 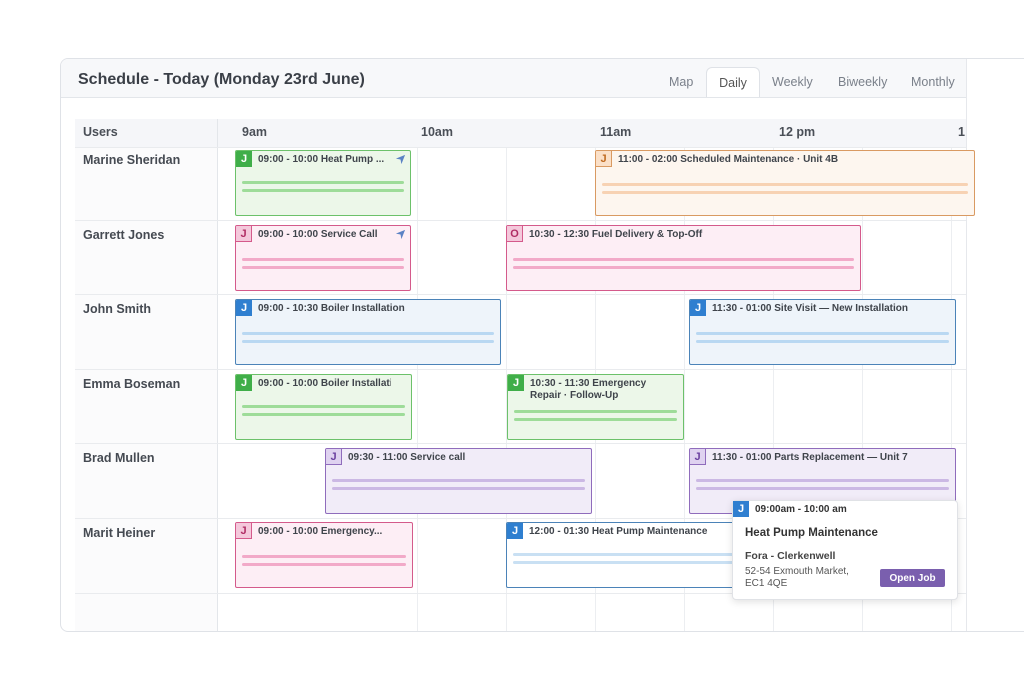 What do you see at coordinates (520, 133) in the screenshot?
I see `time-header-row: Users 9am 10am 11am 12 pm 1` at bounding box center [520, 133].